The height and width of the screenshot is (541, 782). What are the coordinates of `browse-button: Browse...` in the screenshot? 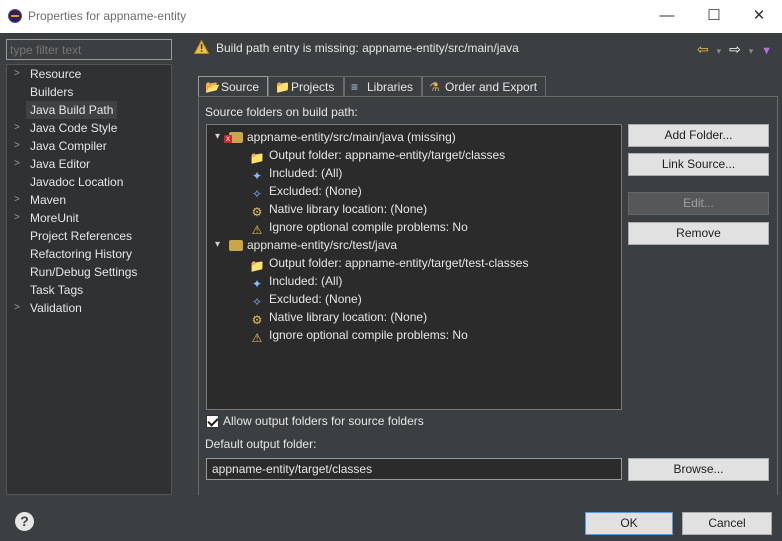 It's located at (698, 469).